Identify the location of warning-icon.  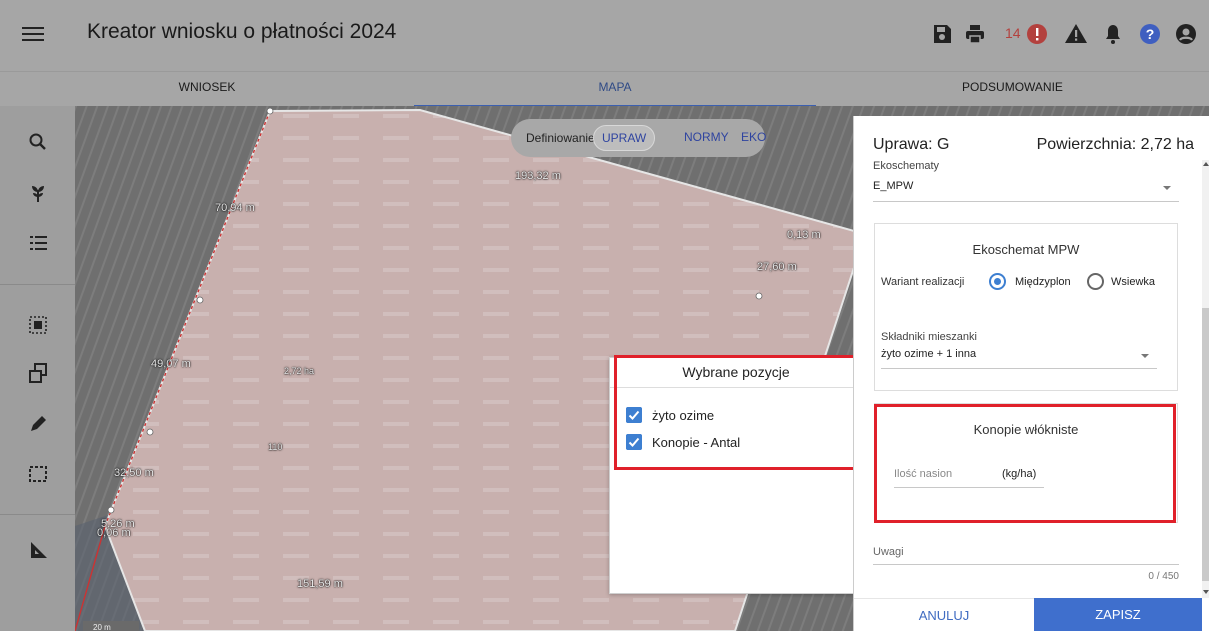
(1076, 34).